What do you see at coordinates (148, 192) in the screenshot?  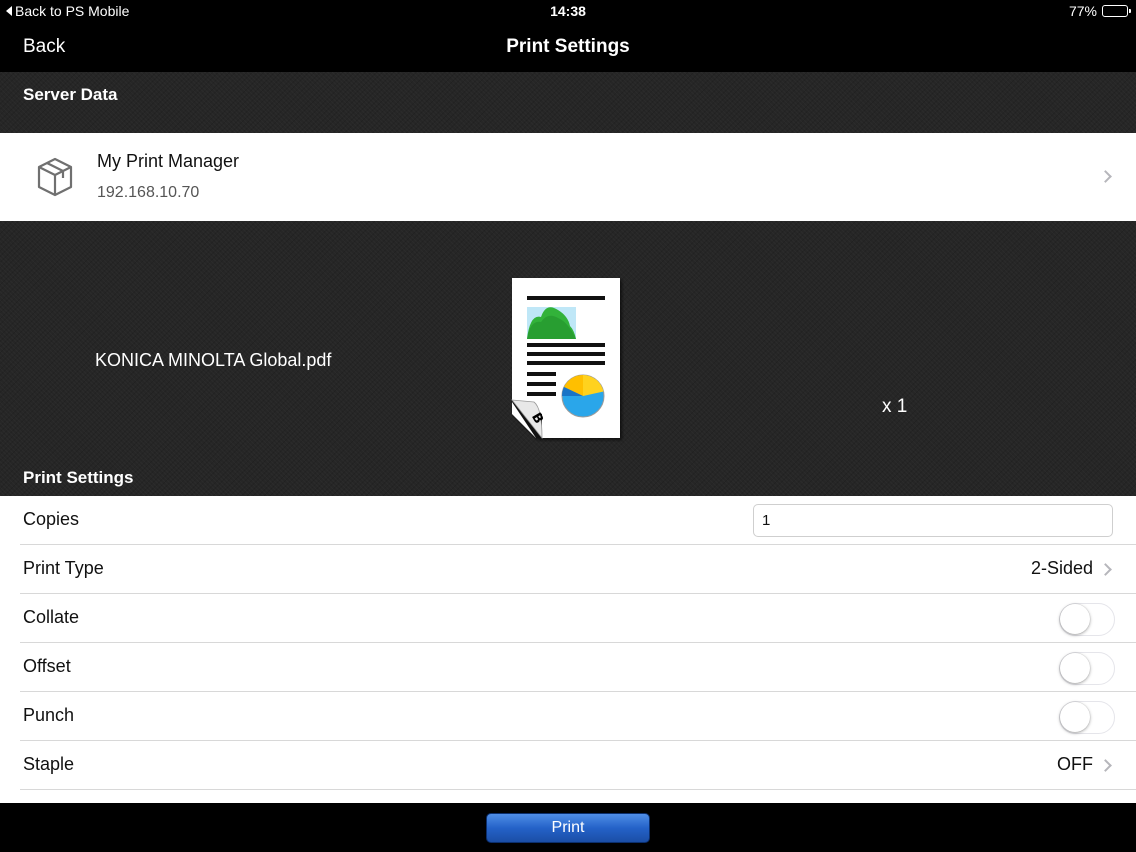 I see `server-ip: 192.168.10.70` at bounding box center [148, 192].